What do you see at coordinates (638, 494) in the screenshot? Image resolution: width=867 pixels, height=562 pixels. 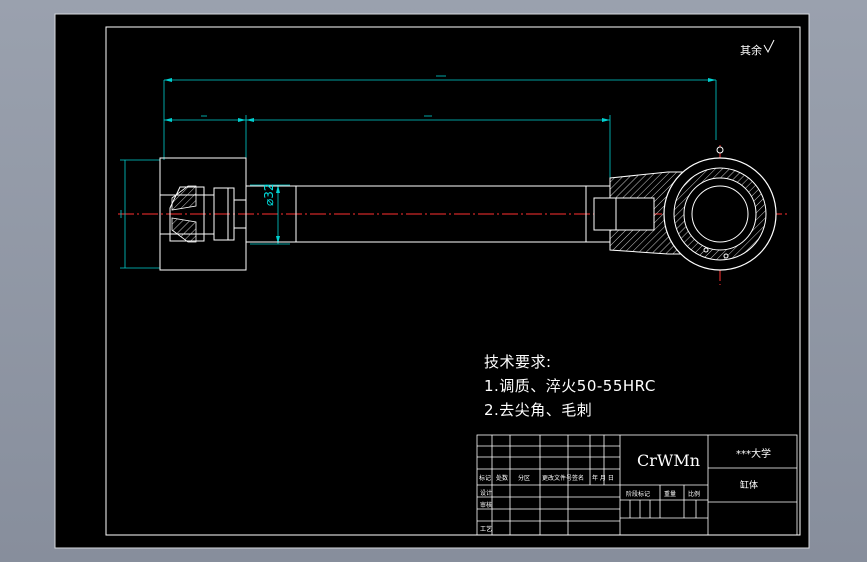 I see `tb-label-stage: 阶段标记` at bounding box center [638, 494].